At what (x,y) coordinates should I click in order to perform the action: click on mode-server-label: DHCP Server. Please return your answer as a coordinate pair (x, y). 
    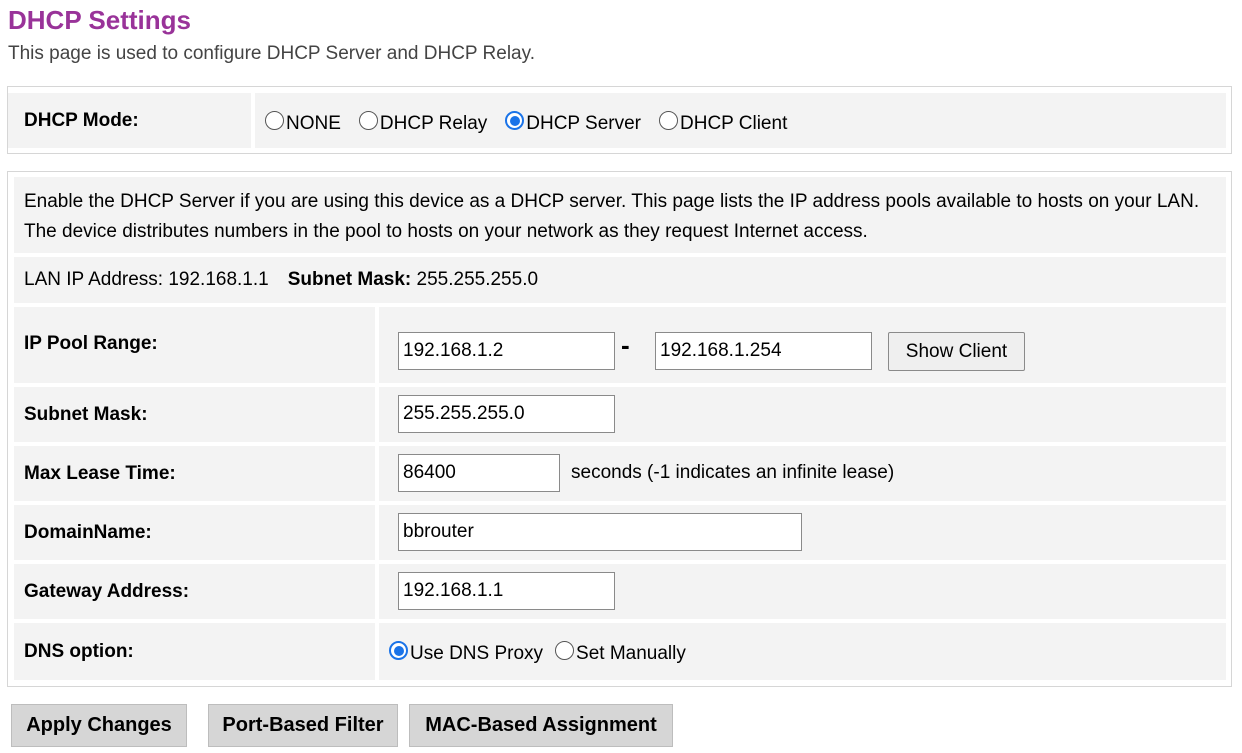
    Looking at the image, I should click on (583, 123).